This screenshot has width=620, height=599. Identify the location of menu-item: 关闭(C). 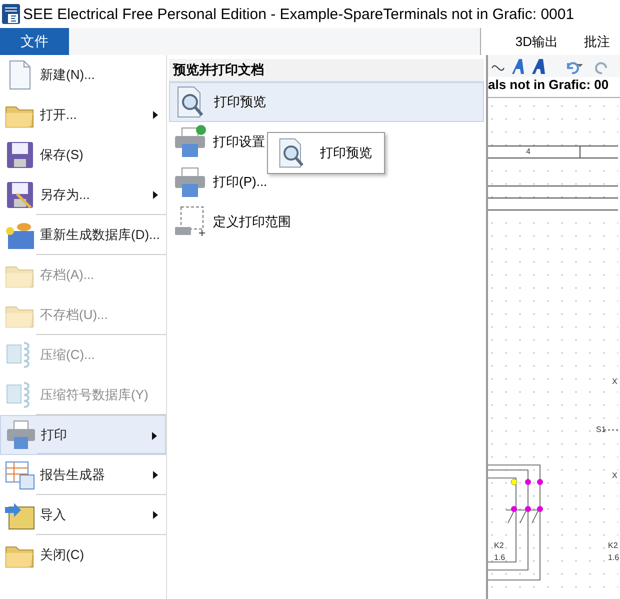
(83, 555).